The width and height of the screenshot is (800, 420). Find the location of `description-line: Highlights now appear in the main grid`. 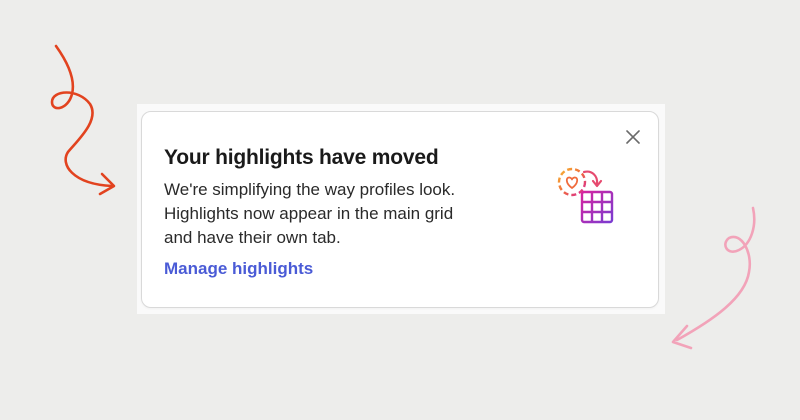

description-line: Highlights now appear in the main grid is located at coordinates (309, 213).